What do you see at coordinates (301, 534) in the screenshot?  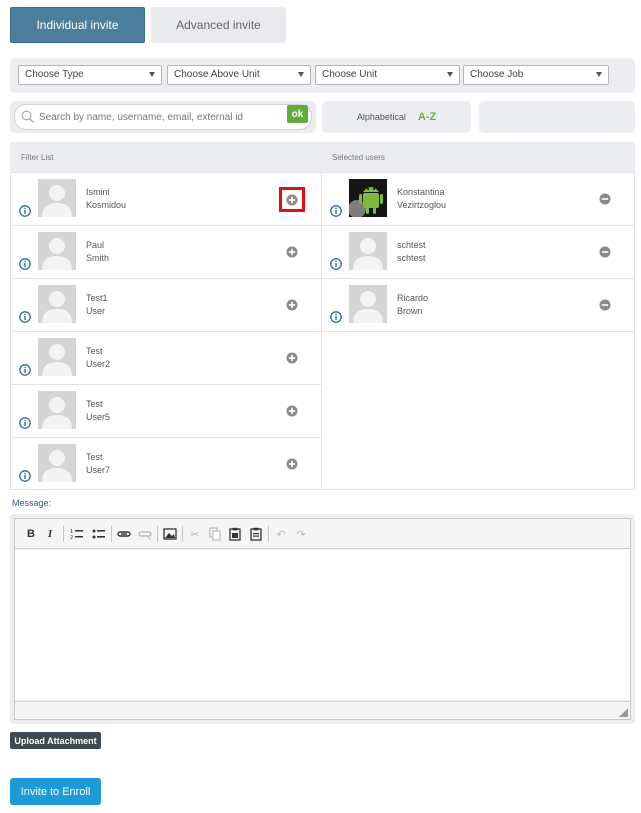 I see `redo-icon: ↷` at bounding box center [301, 534].